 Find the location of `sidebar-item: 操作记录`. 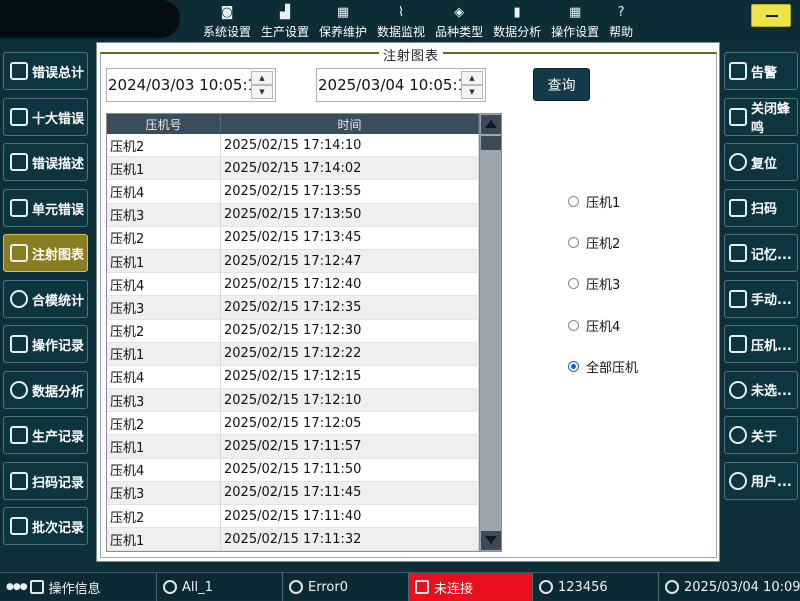

sidebar-item: 操作记录 is located at coordinates (45, 344).